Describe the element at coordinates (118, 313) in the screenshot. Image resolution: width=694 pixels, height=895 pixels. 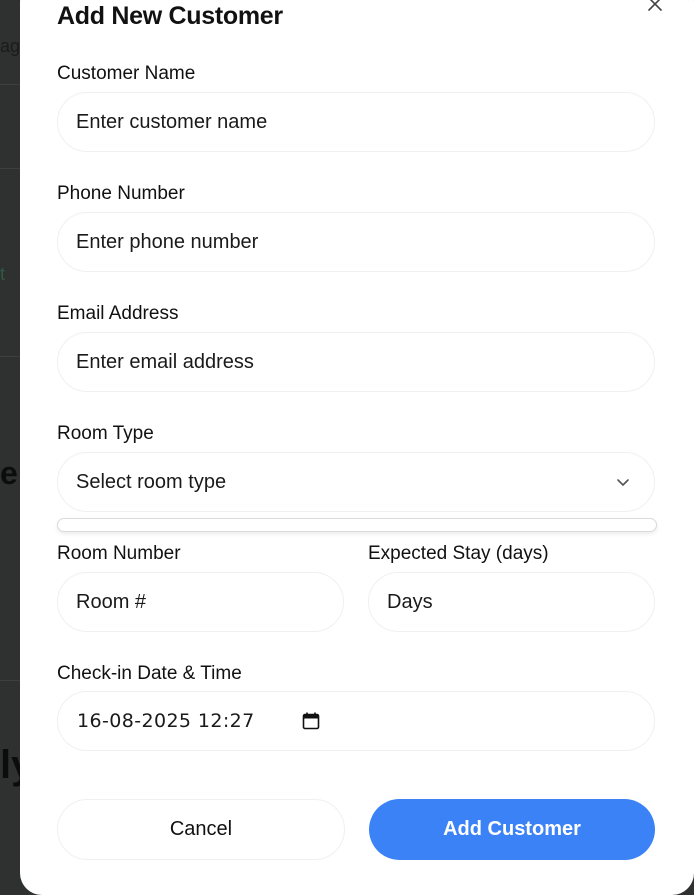
I see `email-address-label: Email Address` at that location.